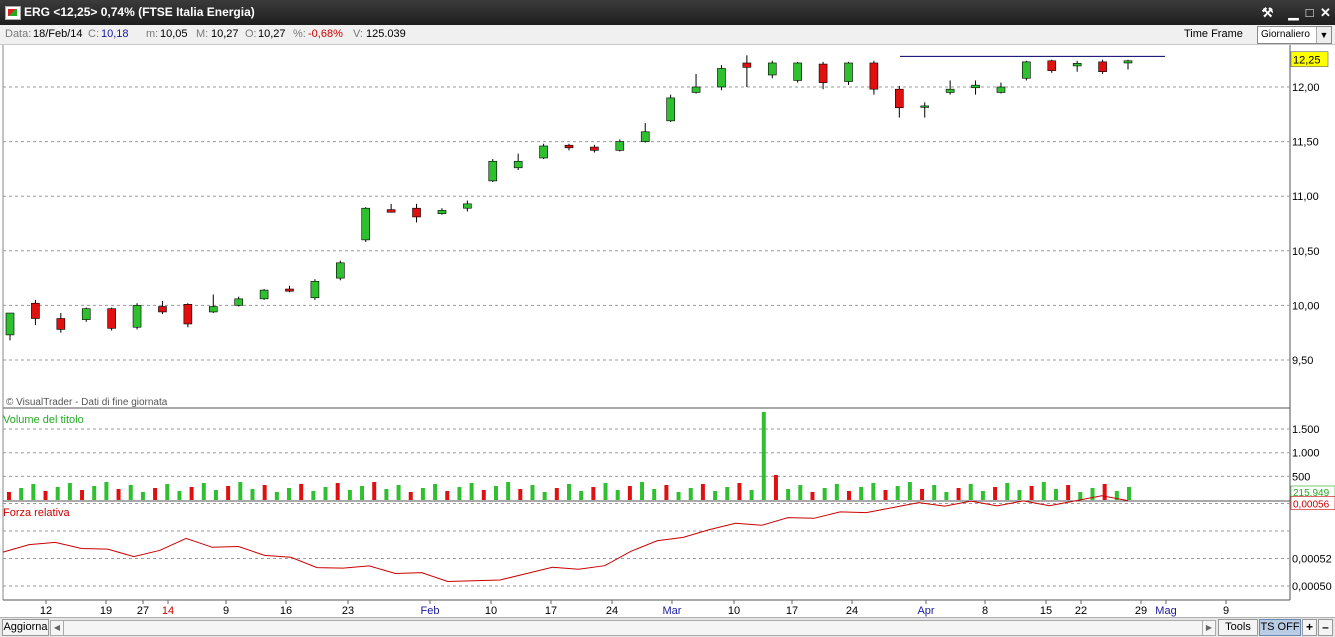 The image size is (1335, 637). I want to click on time-scrollbar: ◀ ▶, so click(633, 628).